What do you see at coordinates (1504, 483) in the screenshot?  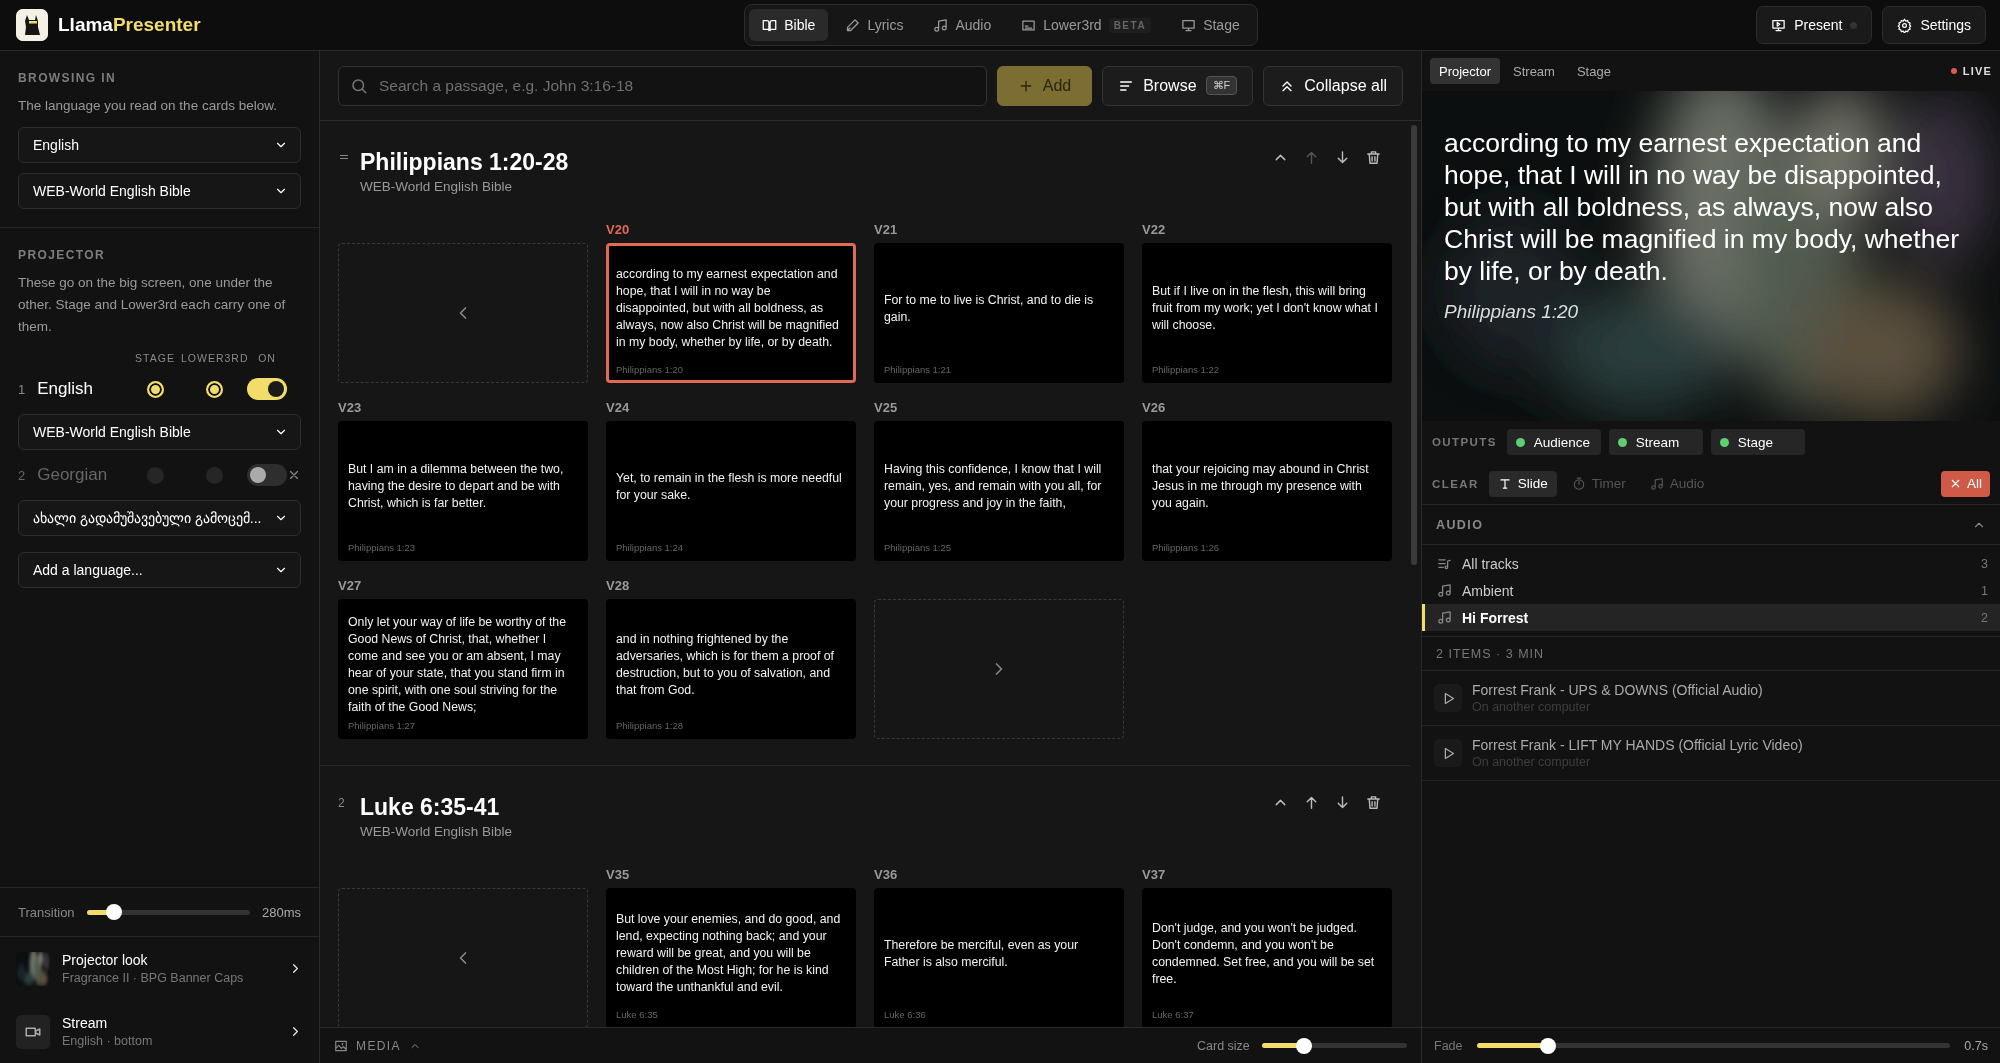 I see `text-icon` at bounding box center [1504, 483].